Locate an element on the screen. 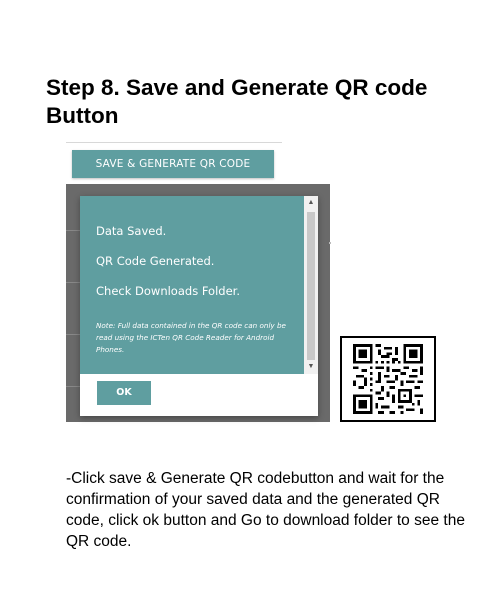 This screenshot has height=600, width=500. dialog-scrollbar: ▲ ▼ is located at coordinates (311, 285).